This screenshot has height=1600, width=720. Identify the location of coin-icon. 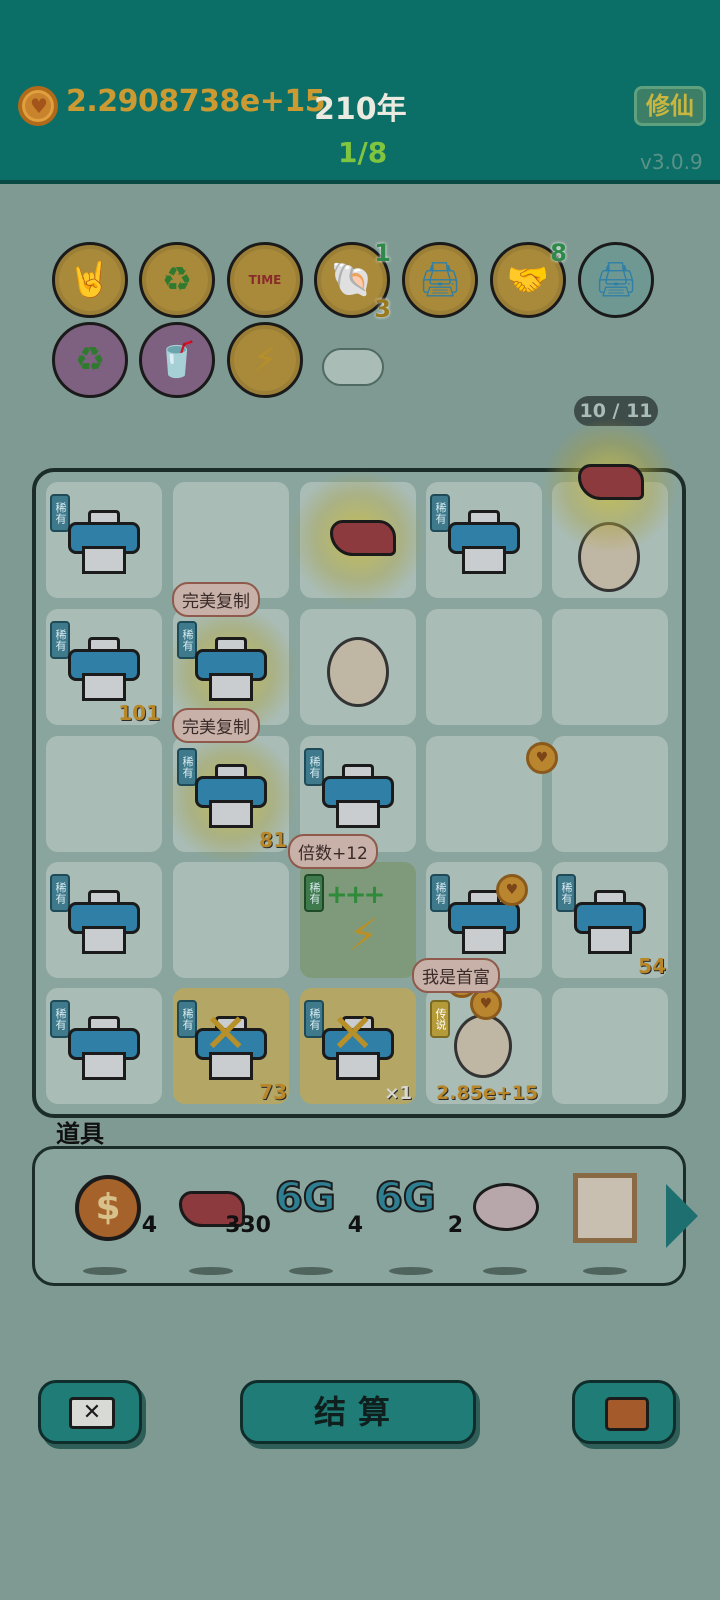
(38, 106).